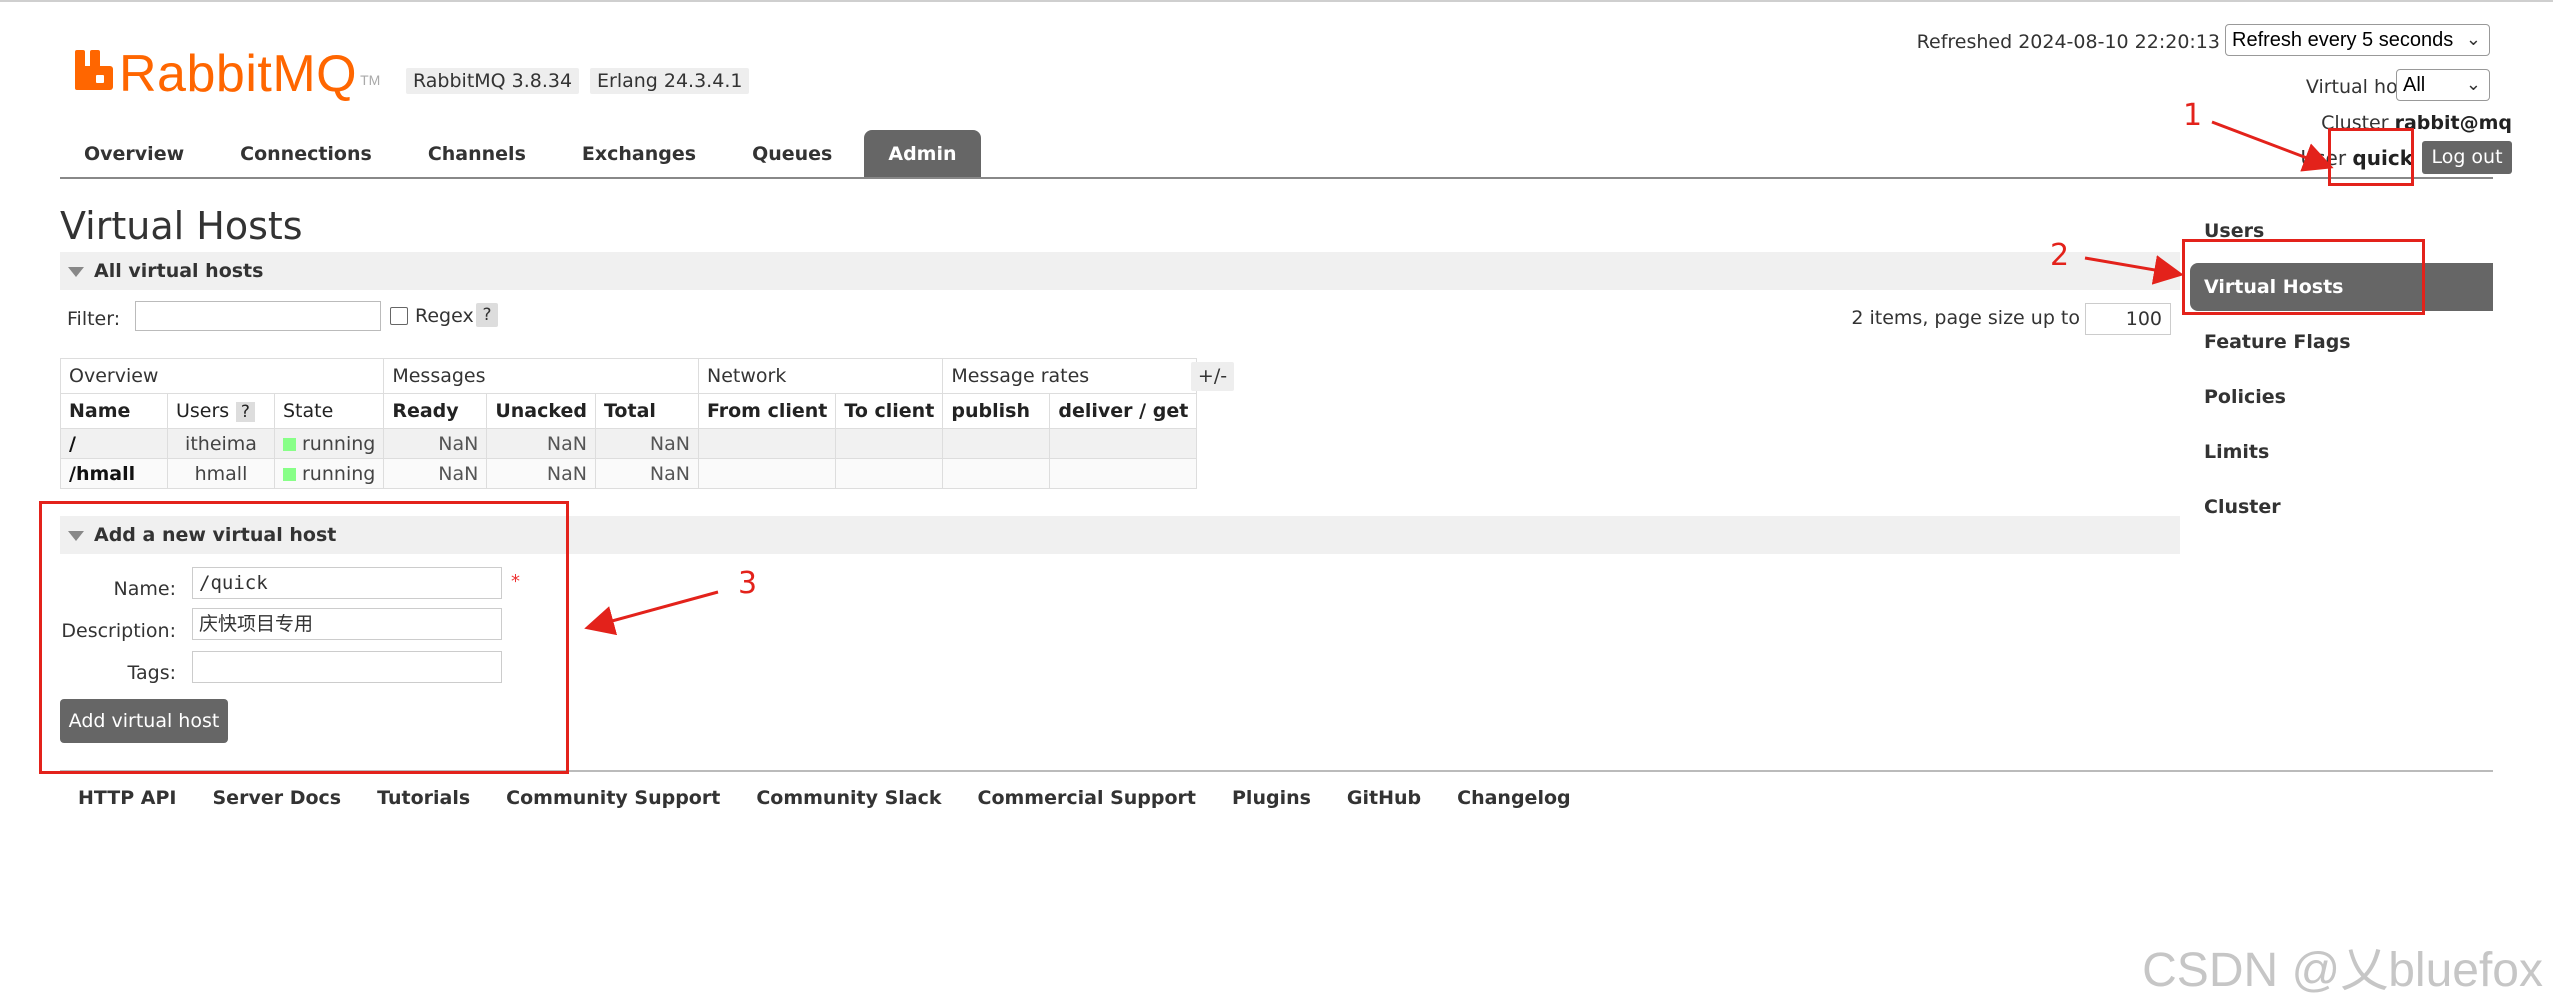  Describe the element at coordinates (996, 411) in the screenshot. I see `col-publish: publish` at that location.